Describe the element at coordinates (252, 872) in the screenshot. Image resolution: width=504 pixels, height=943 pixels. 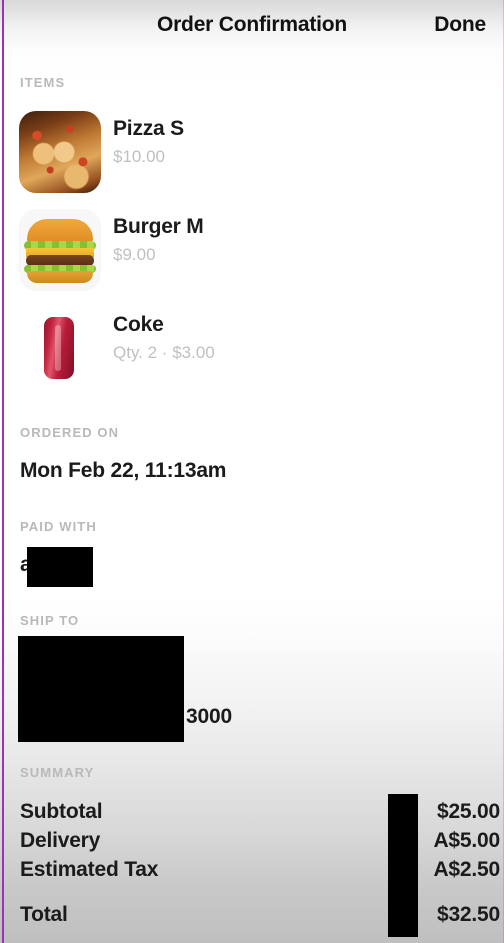
I see `table-row: Estimated Tax A$2.50` at that location.